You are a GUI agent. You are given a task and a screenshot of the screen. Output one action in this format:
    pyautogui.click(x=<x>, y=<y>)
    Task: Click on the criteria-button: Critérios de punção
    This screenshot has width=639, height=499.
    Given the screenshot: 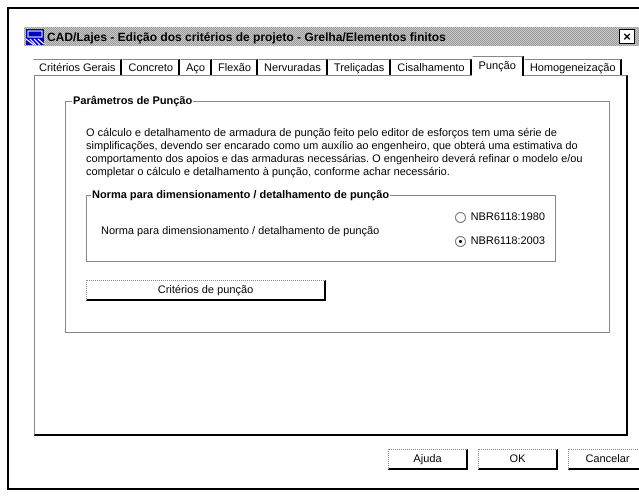 What is the action you would take?
    pyautogui.click(x=206, y=290)
    